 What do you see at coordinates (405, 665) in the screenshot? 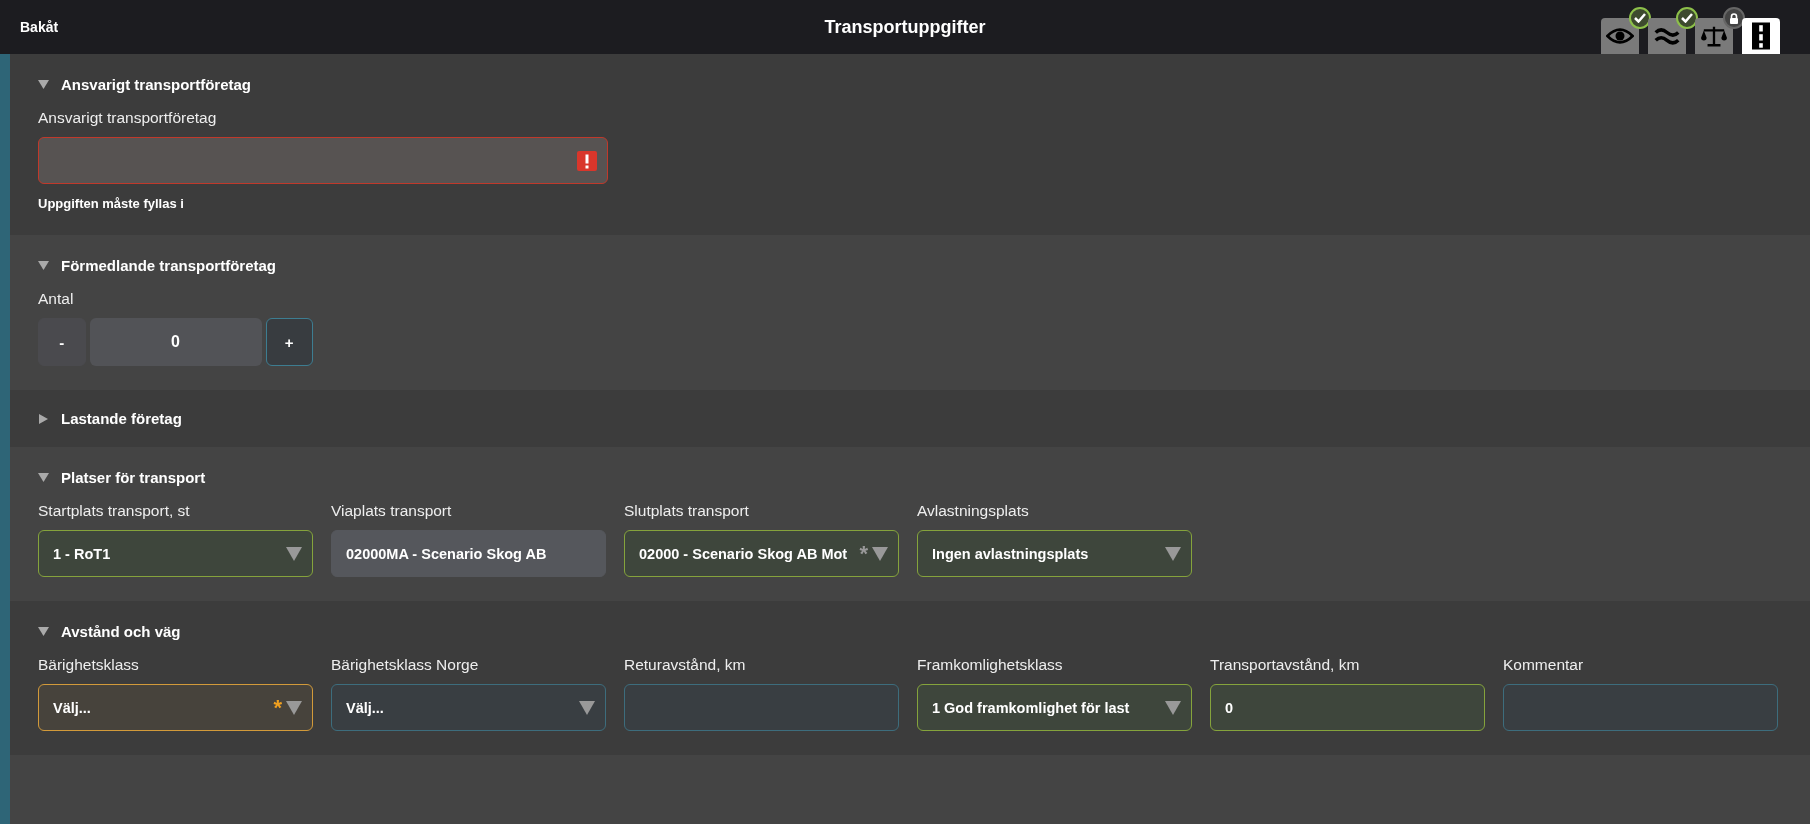
I see `field-label: Bärighetsklass Norge` at bounding box center [405, 665].